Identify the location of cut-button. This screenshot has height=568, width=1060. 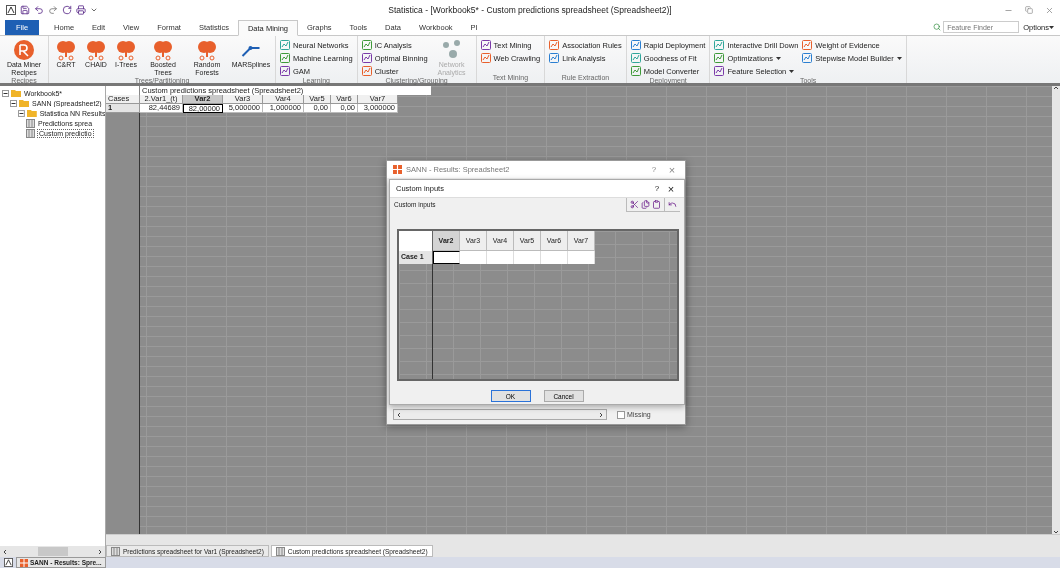
(634, 204).